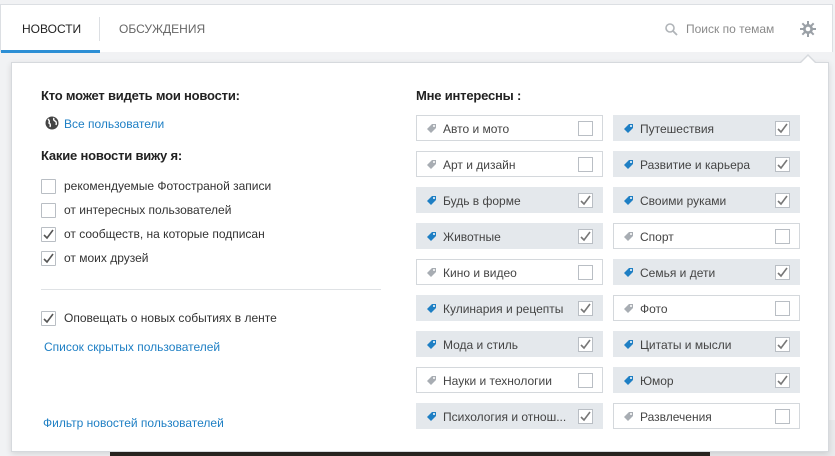  I want to click on interest-tag: Своими руками, so click(706, 200).